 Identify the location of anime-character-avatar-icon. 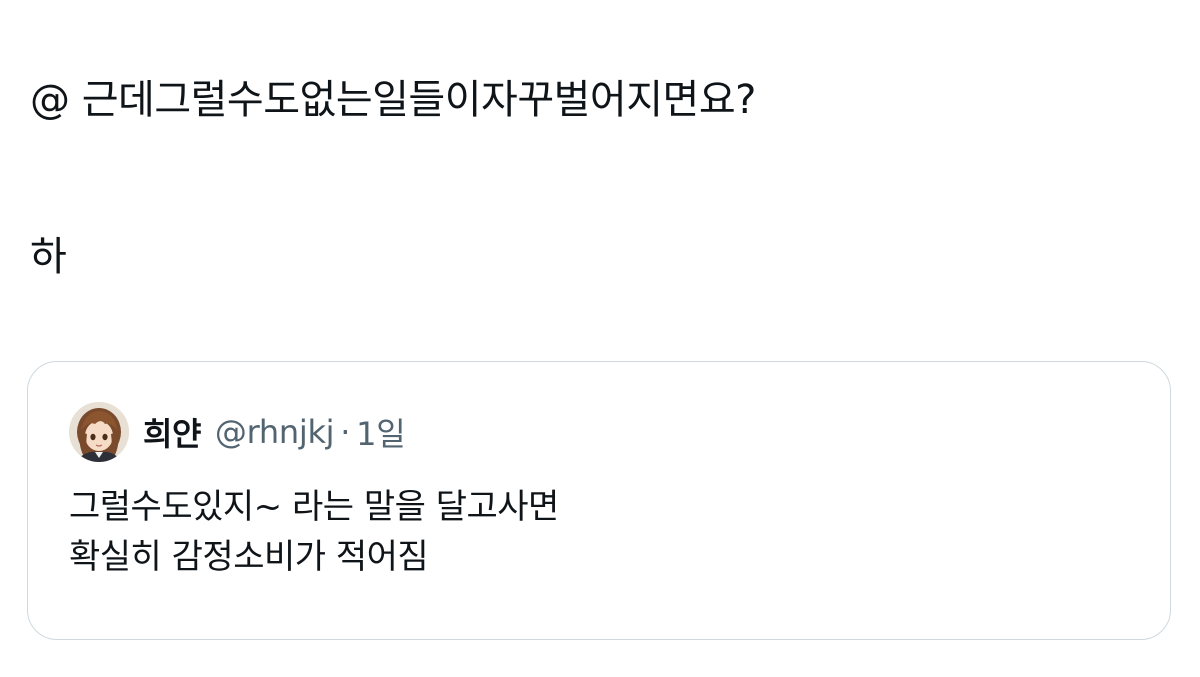
(99, 432).